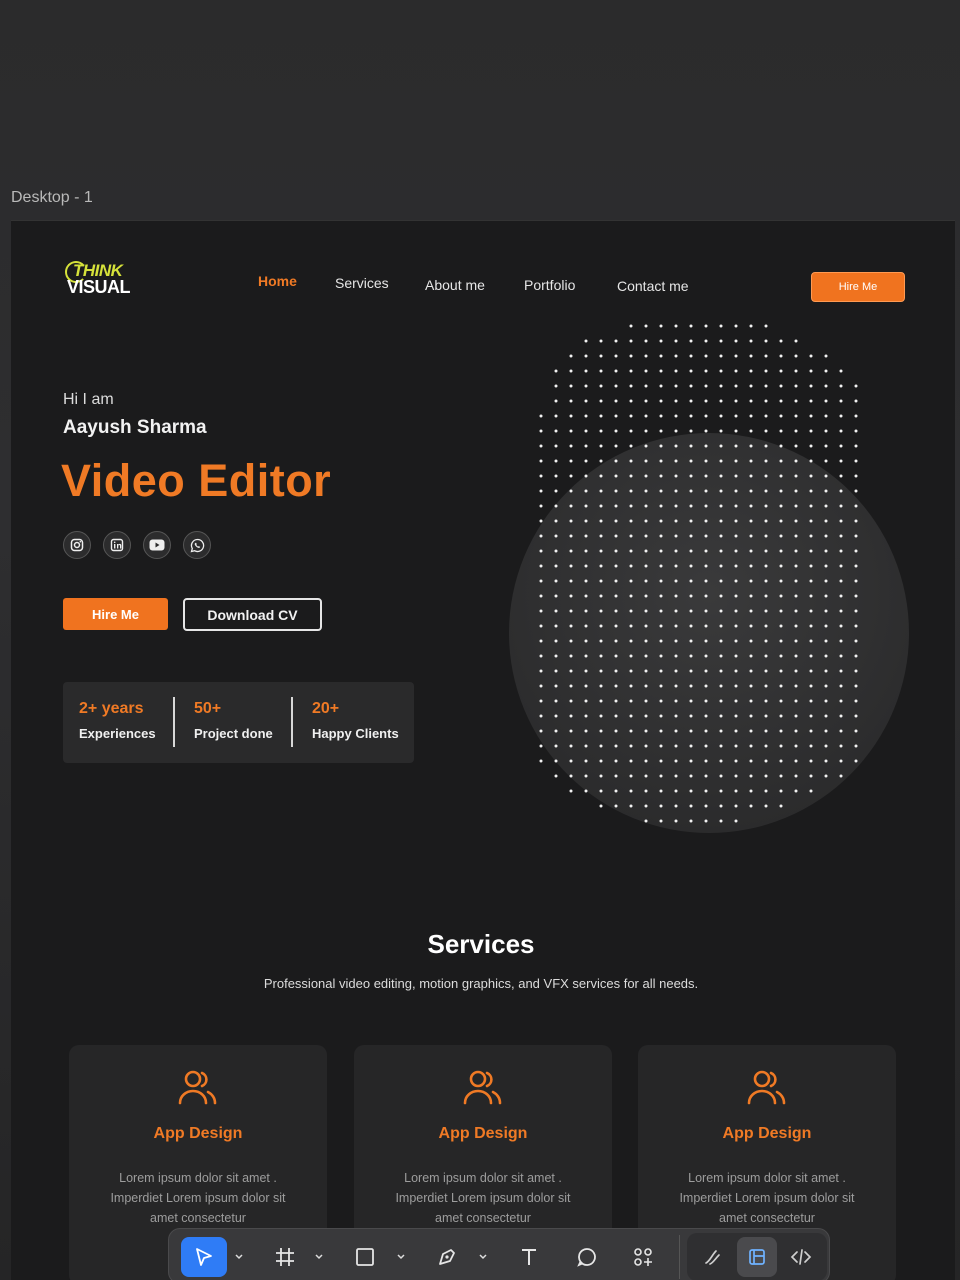 This screenshot has height=1280, width=960. Describe the element at coordinates (277, 281) in the screenshot. I see `nav-home: Home` at that location.